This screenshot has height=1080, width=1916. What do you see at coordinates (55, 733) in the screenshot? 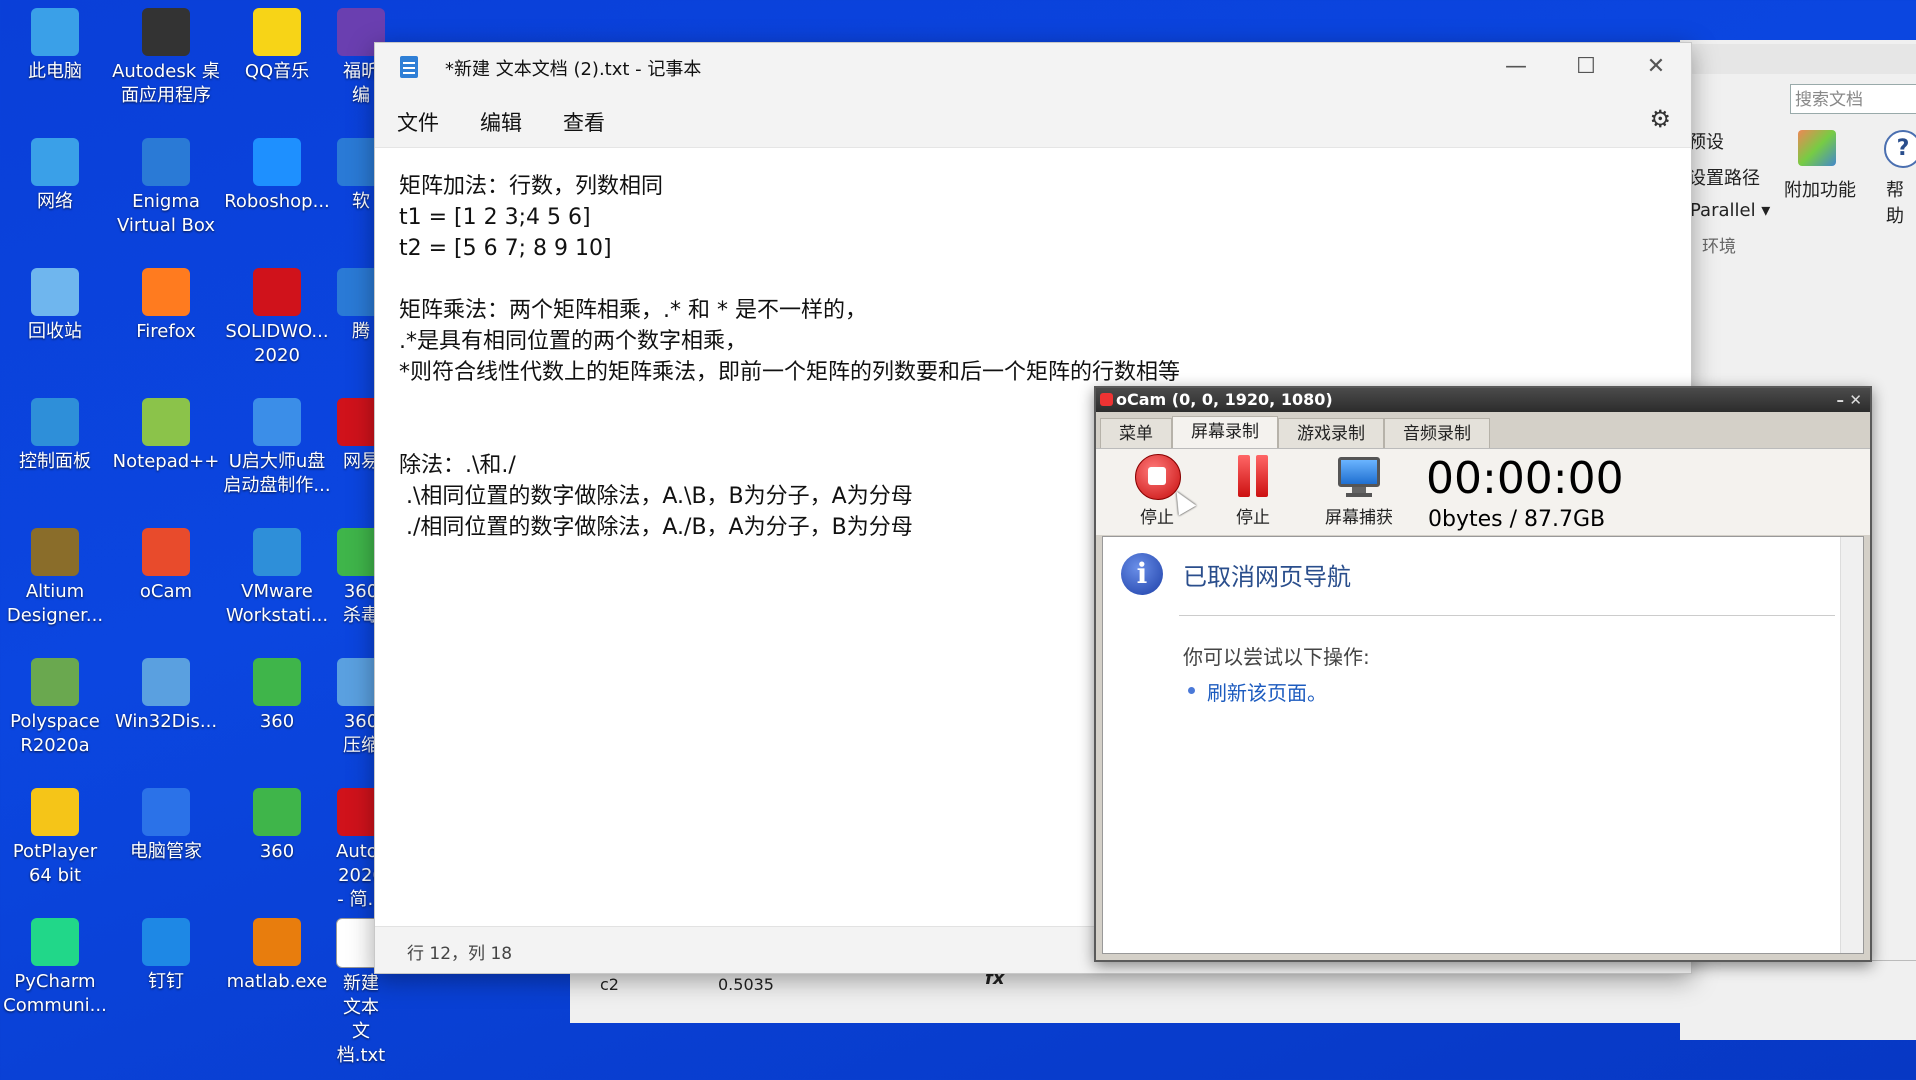
I see `desktop-item-label: Polyspace R2020a` at bounding box center [55, 733].